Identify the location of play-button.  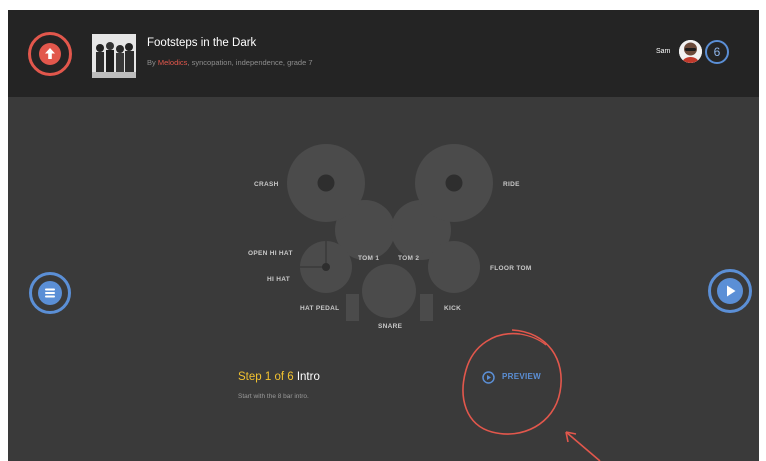
(730, 291).